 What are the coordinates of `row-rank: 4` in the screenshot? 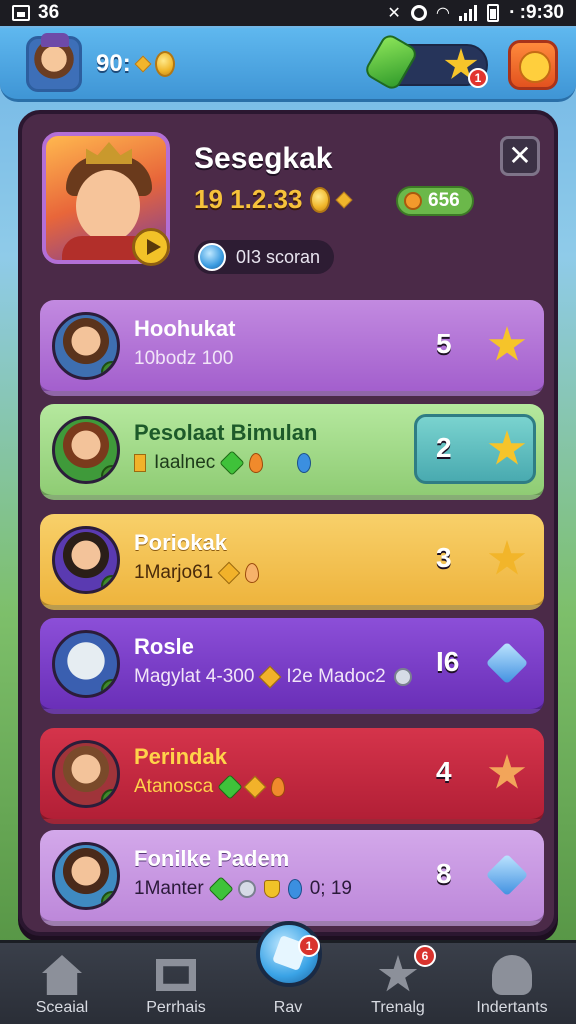 It's located at (444, 771).